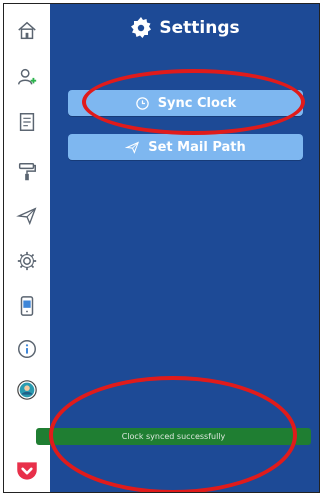  I want to click on set-mail-path-button: Set Mail Path, so click(185, 147).